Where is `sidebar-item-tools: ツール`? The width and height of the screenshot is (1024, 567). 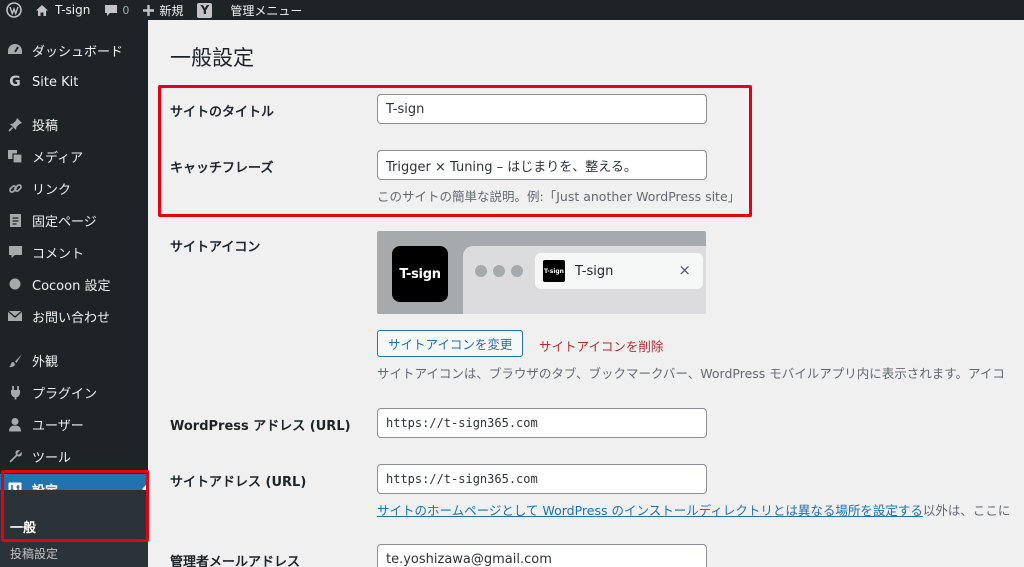 sidebar-item-tools: ツール is located at coordinates (74, 456).